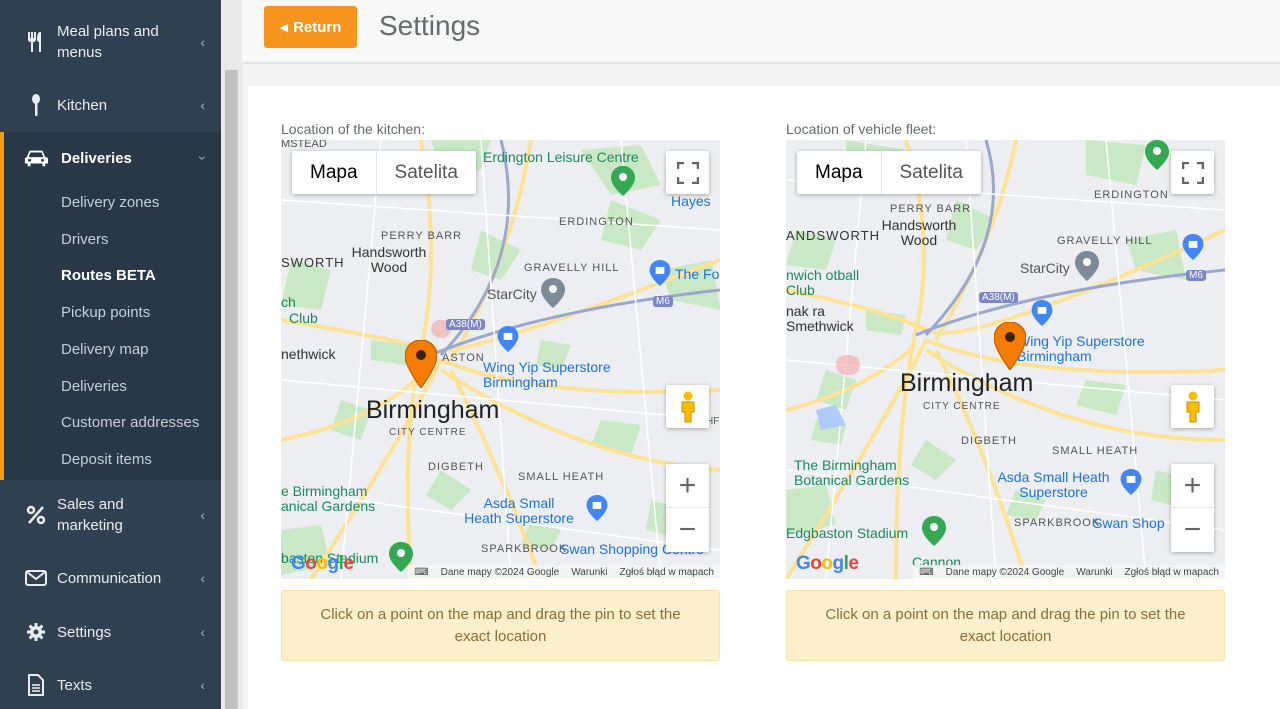  I want to click on map-place-label: PERRY BARR, so click(931, 209).